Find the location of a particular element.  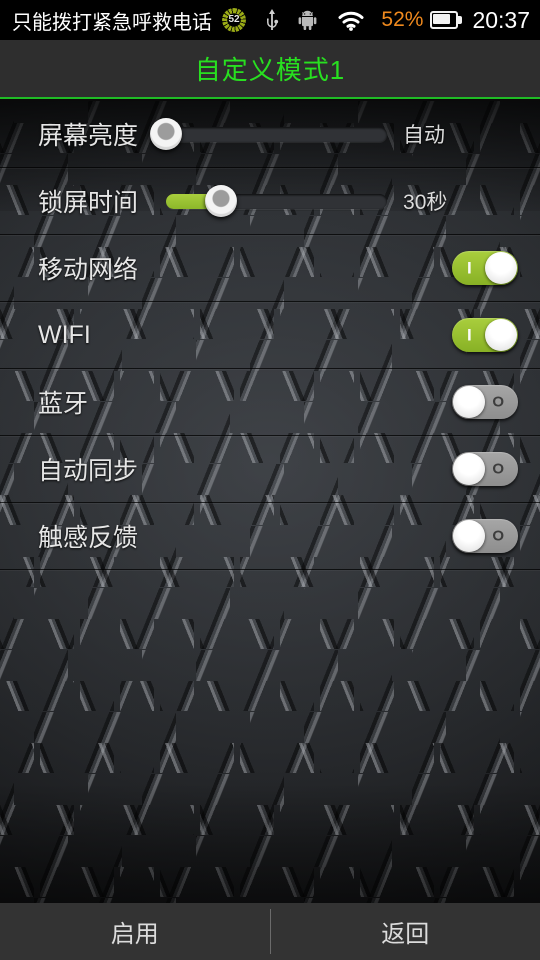

settings-row-lock-timeout: 锁屏时间 30秒 is located at coordinates (270, 201).